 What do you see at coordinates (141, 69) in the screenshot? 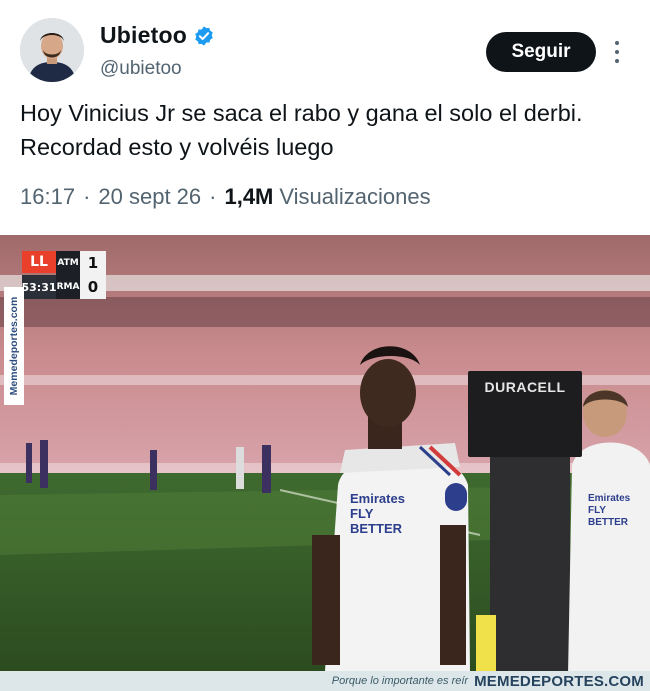
I see `author-handle: @ubietoo` at bounding box center [141, 69].